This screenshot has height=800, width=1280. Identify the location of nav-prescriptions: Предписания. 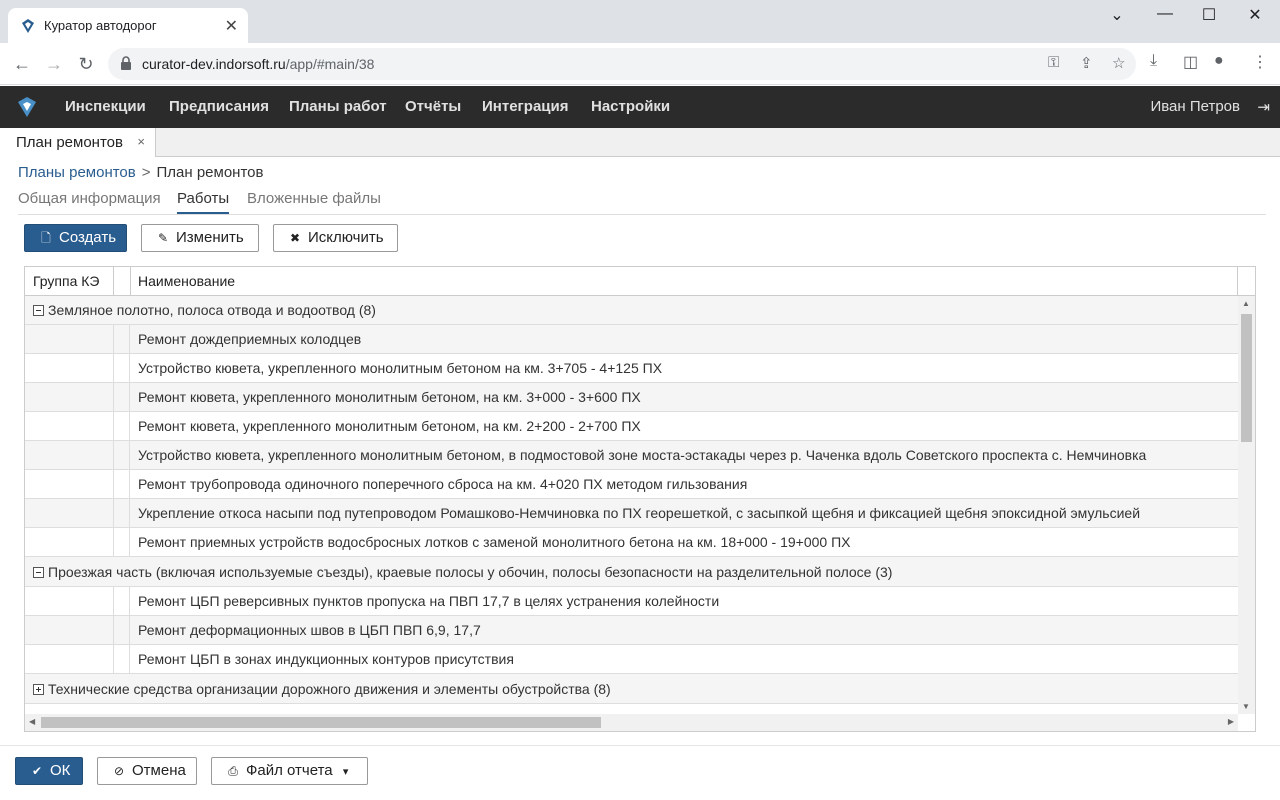
(219, 106).